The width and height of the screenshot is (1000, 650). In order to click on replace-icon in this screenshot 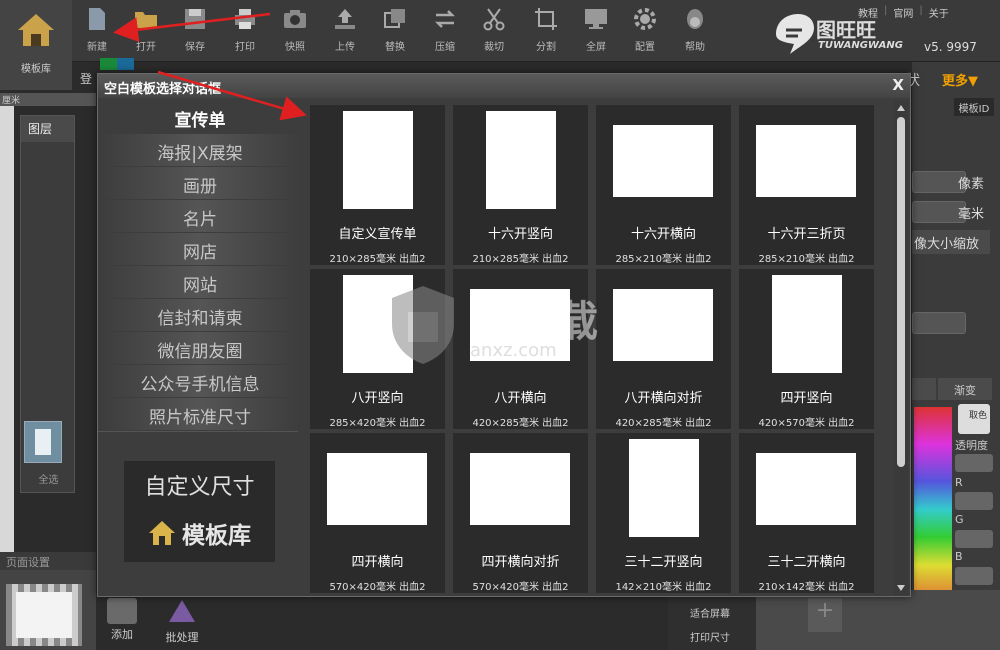, I will do `click(394, 18)`.